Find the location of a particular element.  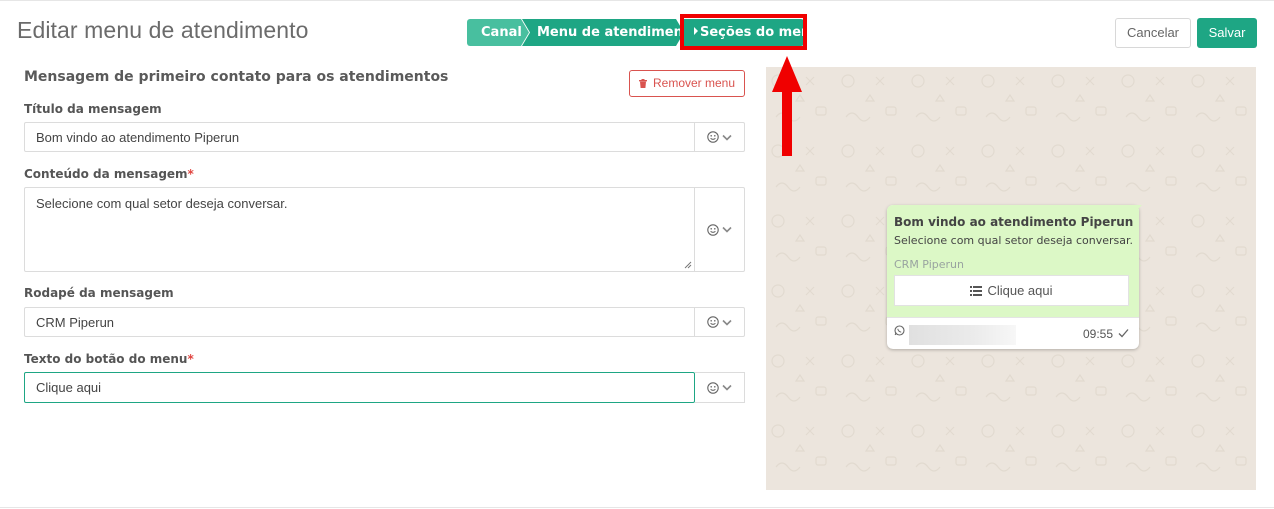

footer-emoji-picker is located at coordinates (719, 322).